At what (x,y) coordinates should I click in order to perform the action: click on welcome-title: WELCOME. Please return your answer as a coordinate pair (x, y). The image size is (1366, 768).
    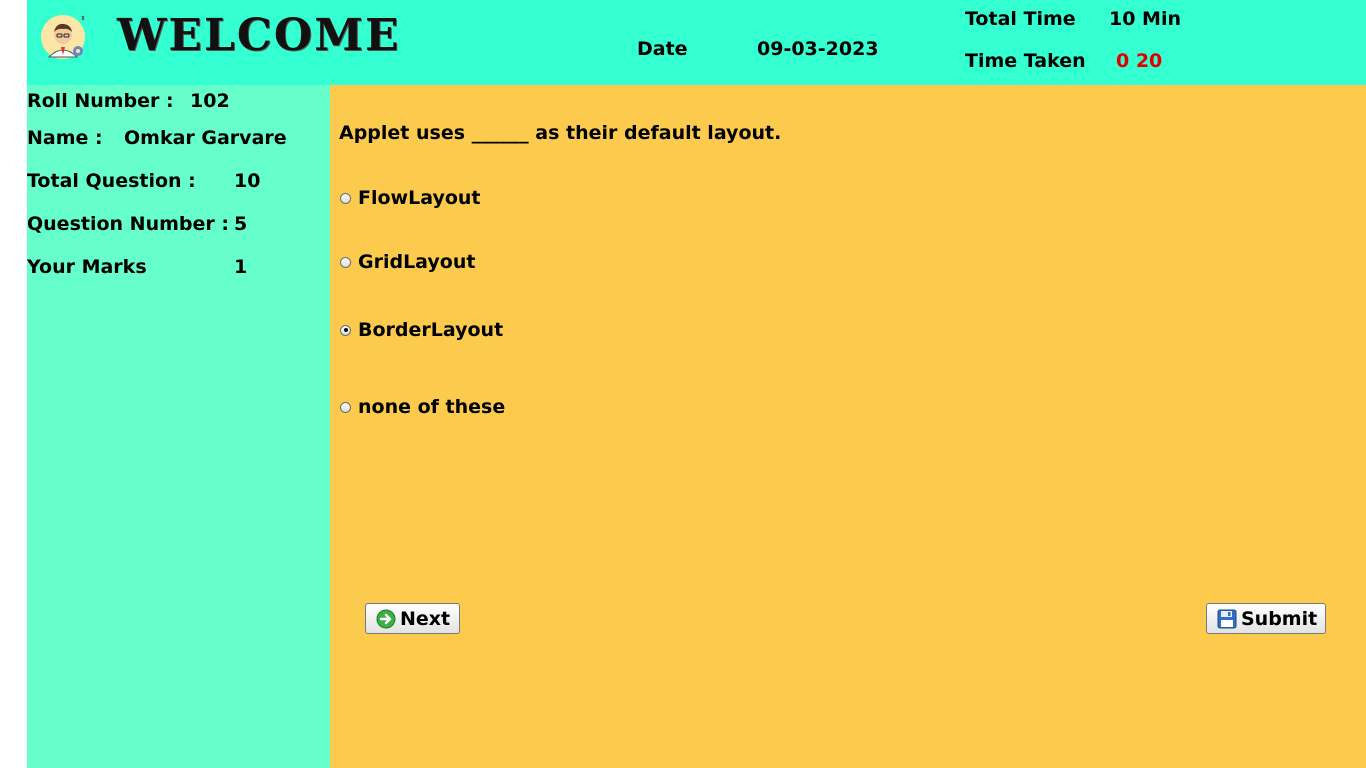
    Looking at the image, I should click on (259, 35).